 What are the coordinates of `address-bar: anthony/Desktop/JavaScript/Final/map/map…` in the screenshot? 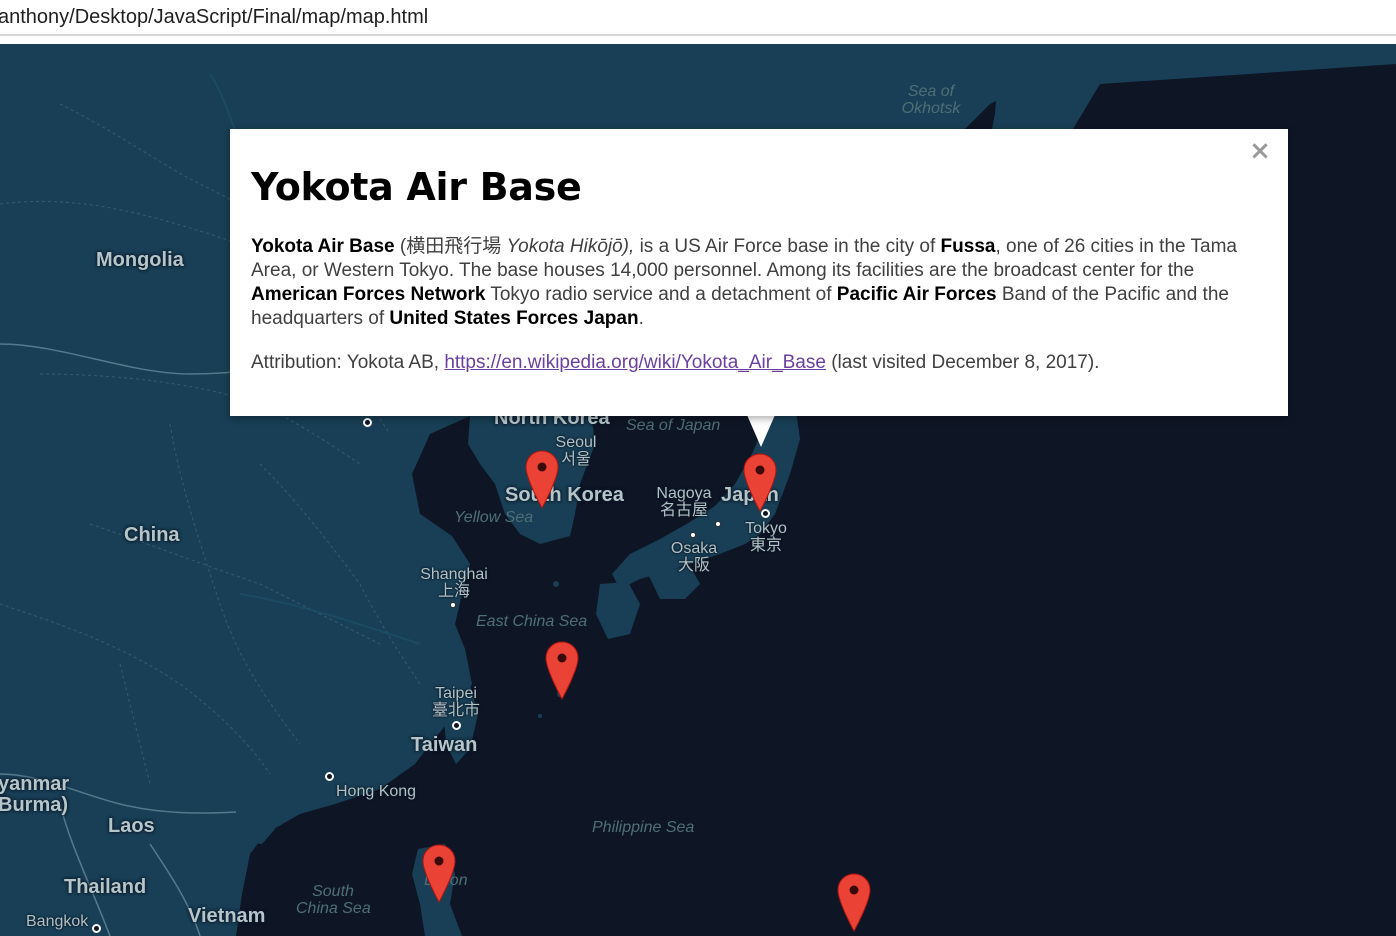 It's located at (698, 18).